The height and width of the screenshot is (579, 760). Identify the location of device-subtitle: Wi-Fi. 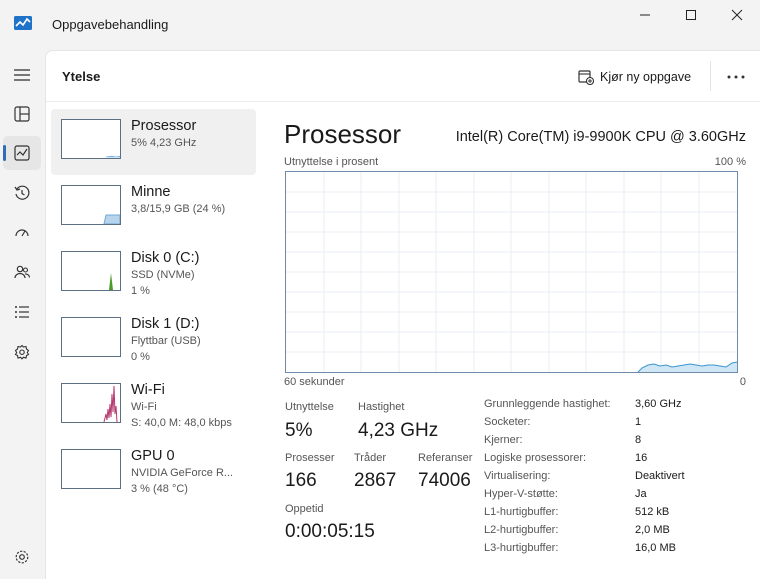
(144, 407).